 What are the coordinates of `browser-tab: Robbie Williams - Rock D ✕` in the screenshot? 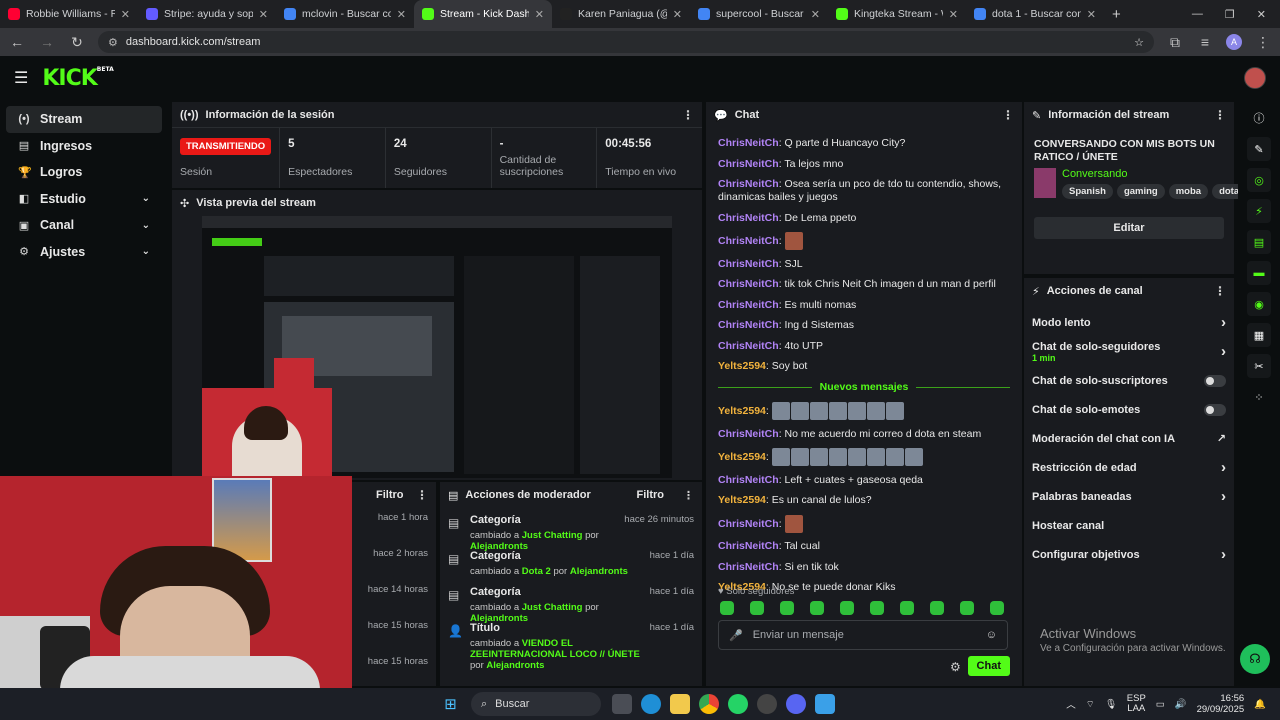 It's located at (69, 14).